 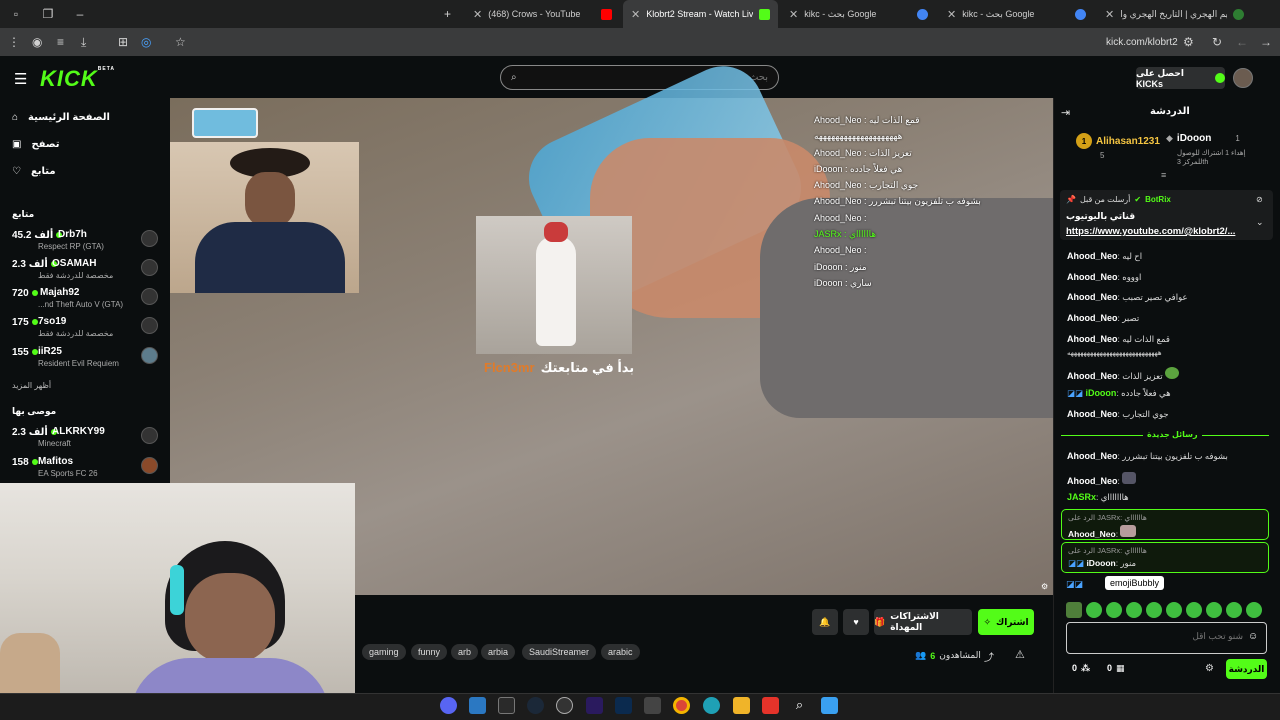 I want to click on reload-icon: ↻, so click(x=1217, y=42).